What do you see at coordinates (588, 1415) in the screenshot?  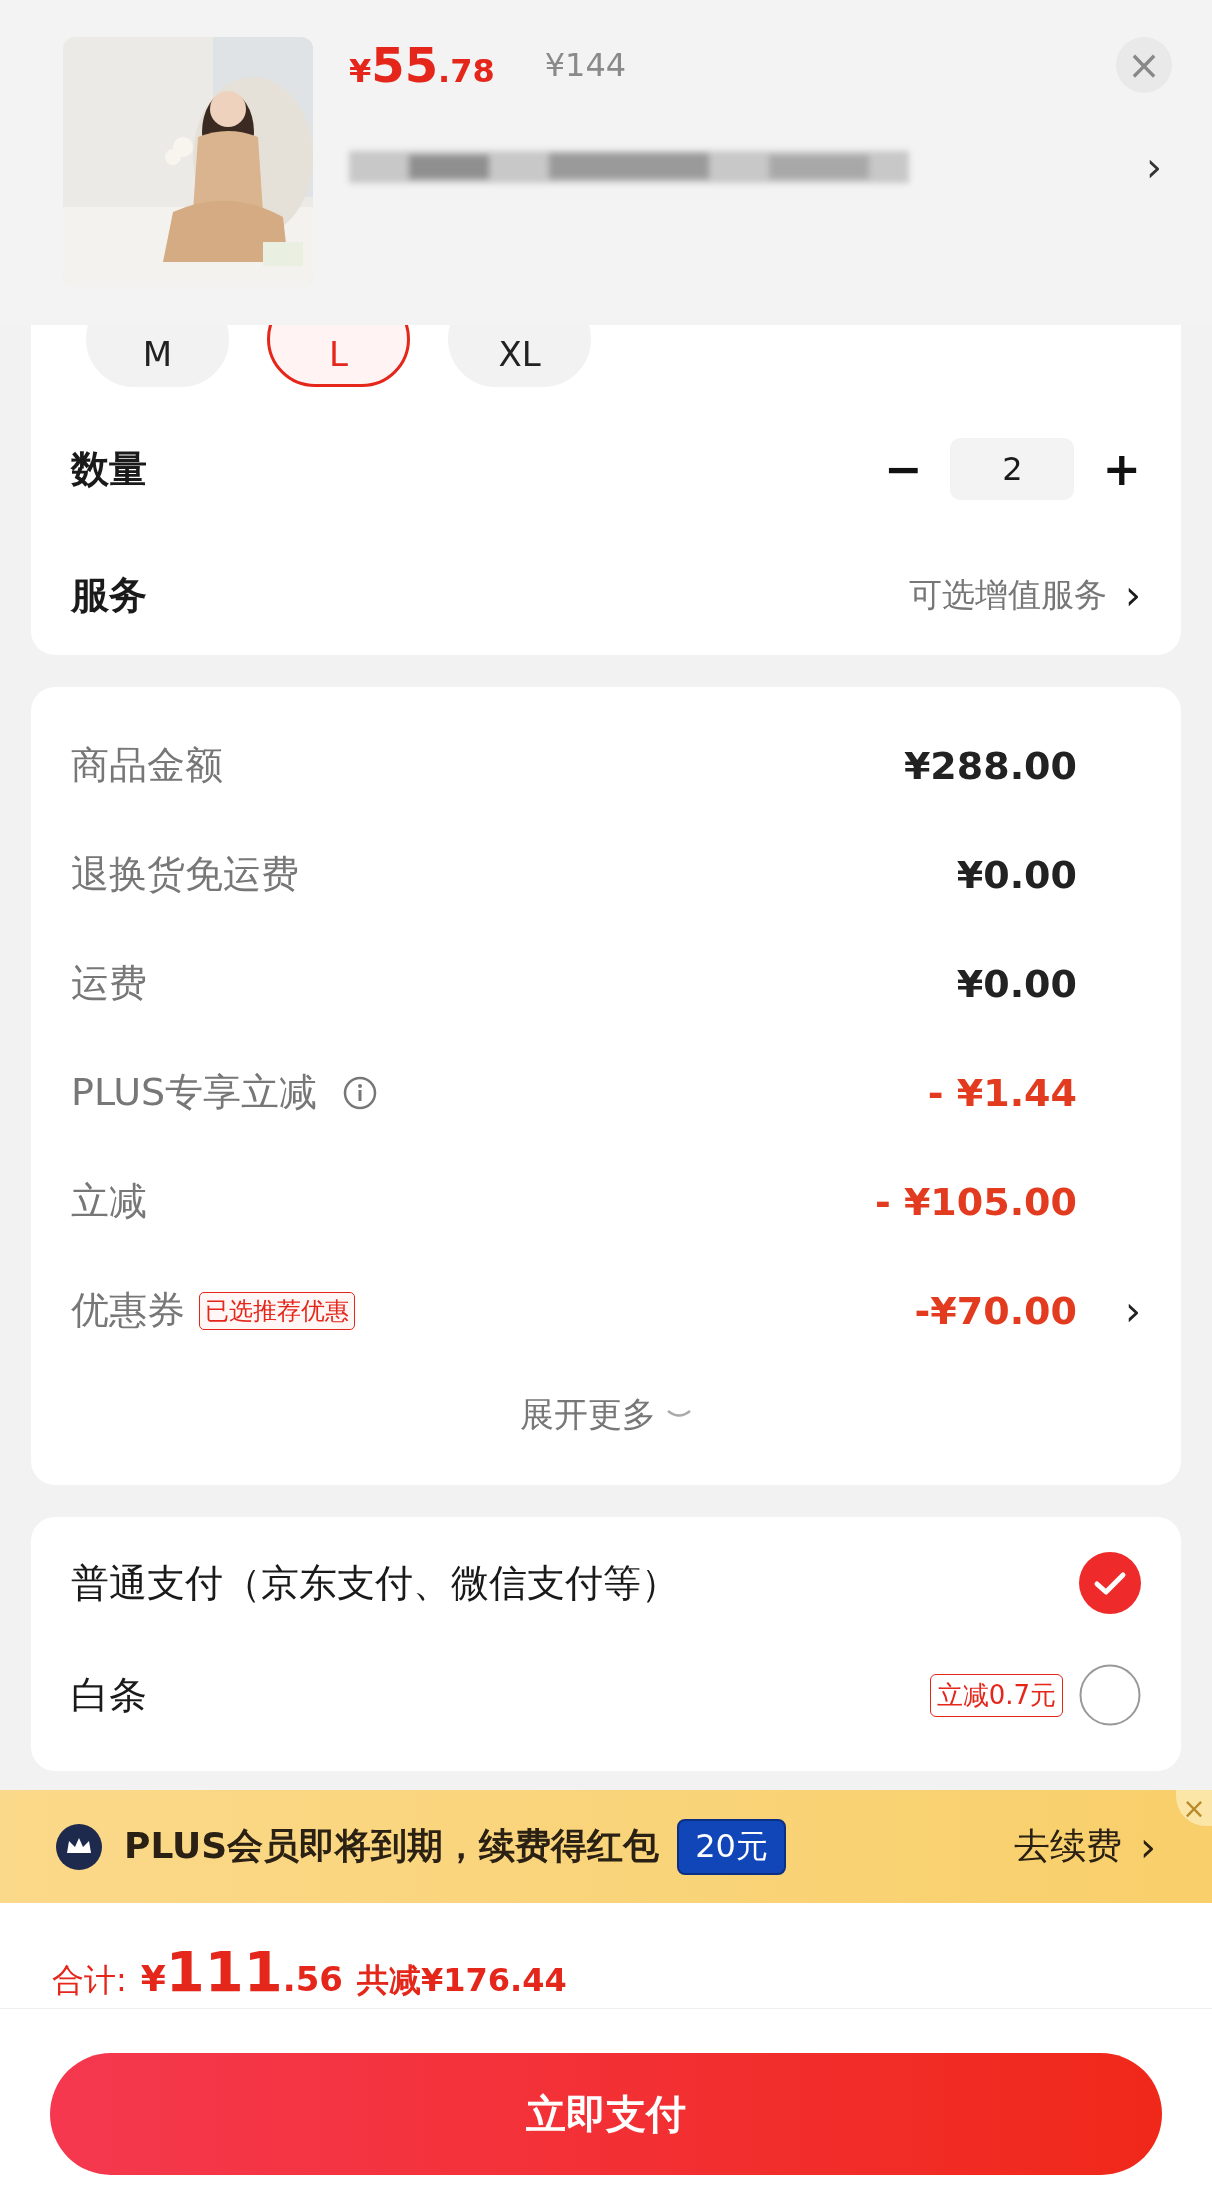 I see `expand-link: 展开更多` at bounding box center [588, 1415].